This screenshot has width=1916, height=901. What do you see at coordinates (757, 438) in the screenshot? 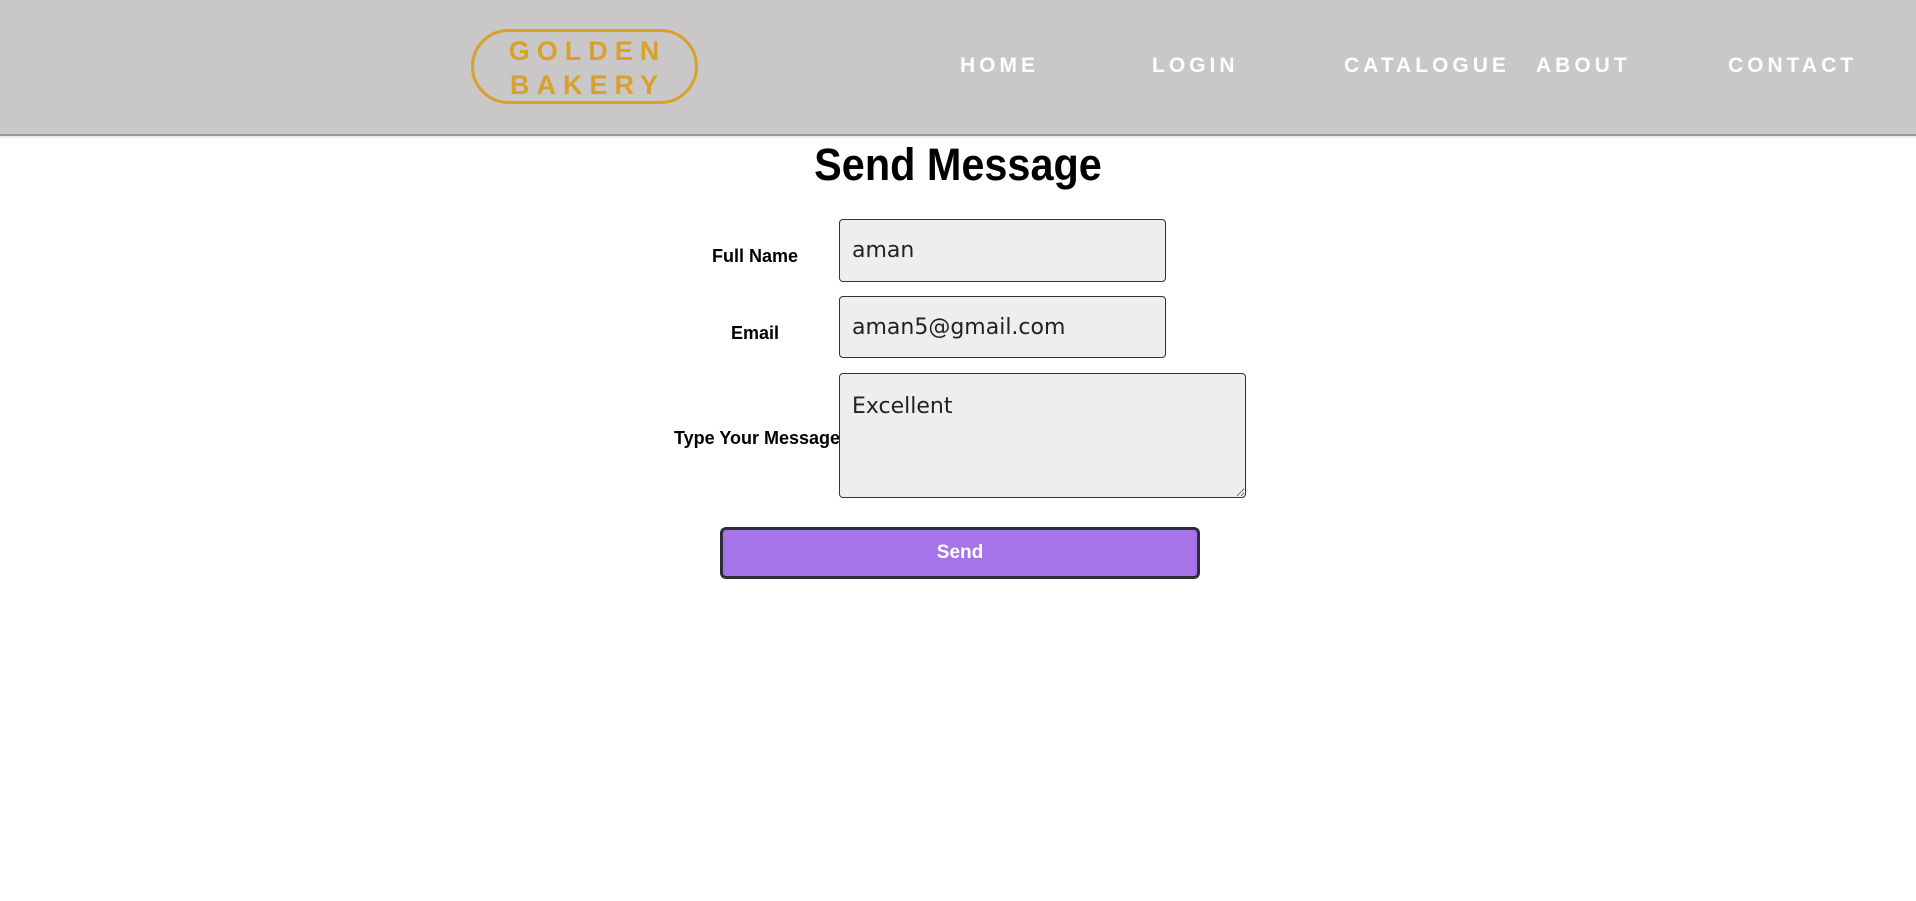
I see `message-label: Type Your Message` at bounding box center [757, 438].